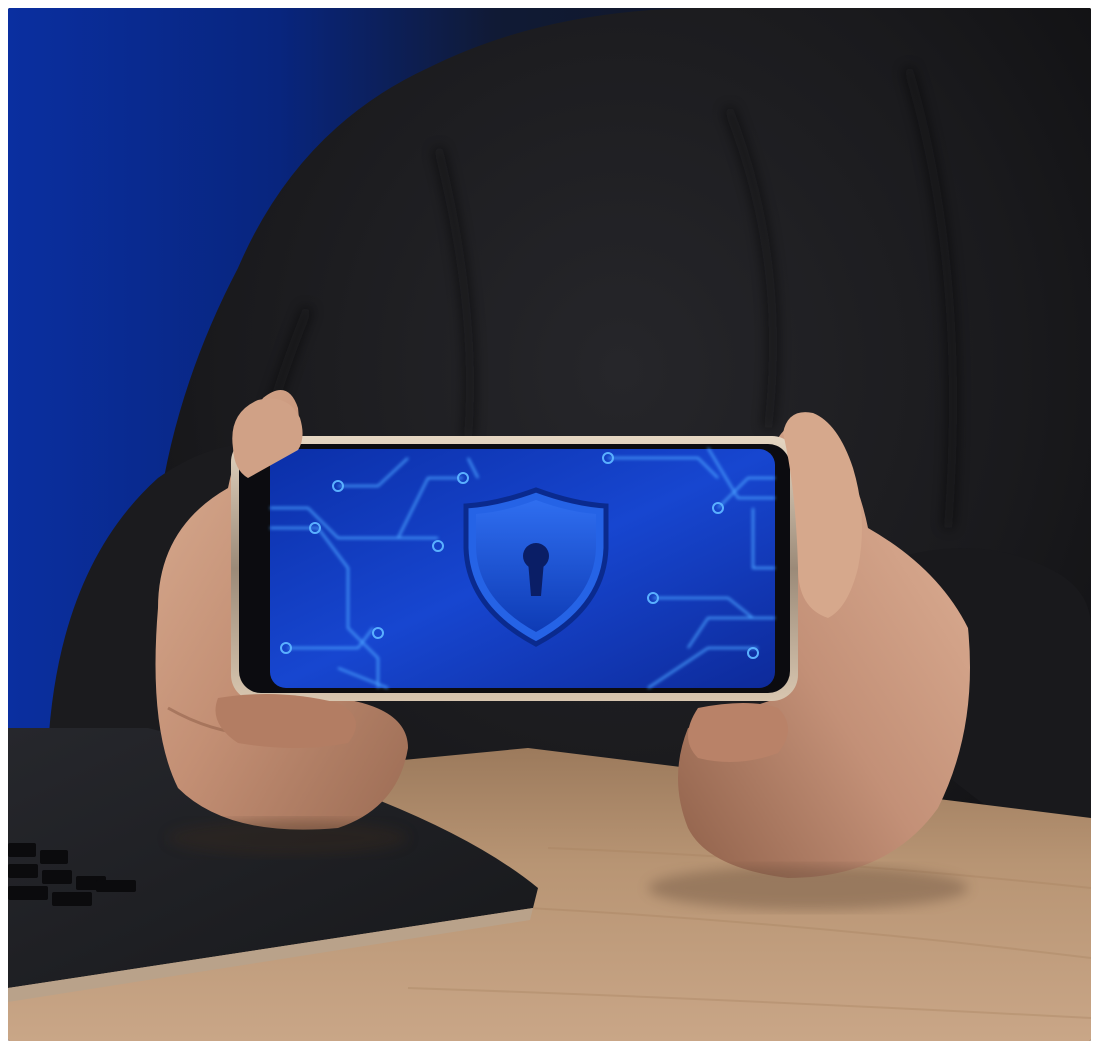 The image size is (1097, 1048). I want to click on smartphone, so click(514, 568).